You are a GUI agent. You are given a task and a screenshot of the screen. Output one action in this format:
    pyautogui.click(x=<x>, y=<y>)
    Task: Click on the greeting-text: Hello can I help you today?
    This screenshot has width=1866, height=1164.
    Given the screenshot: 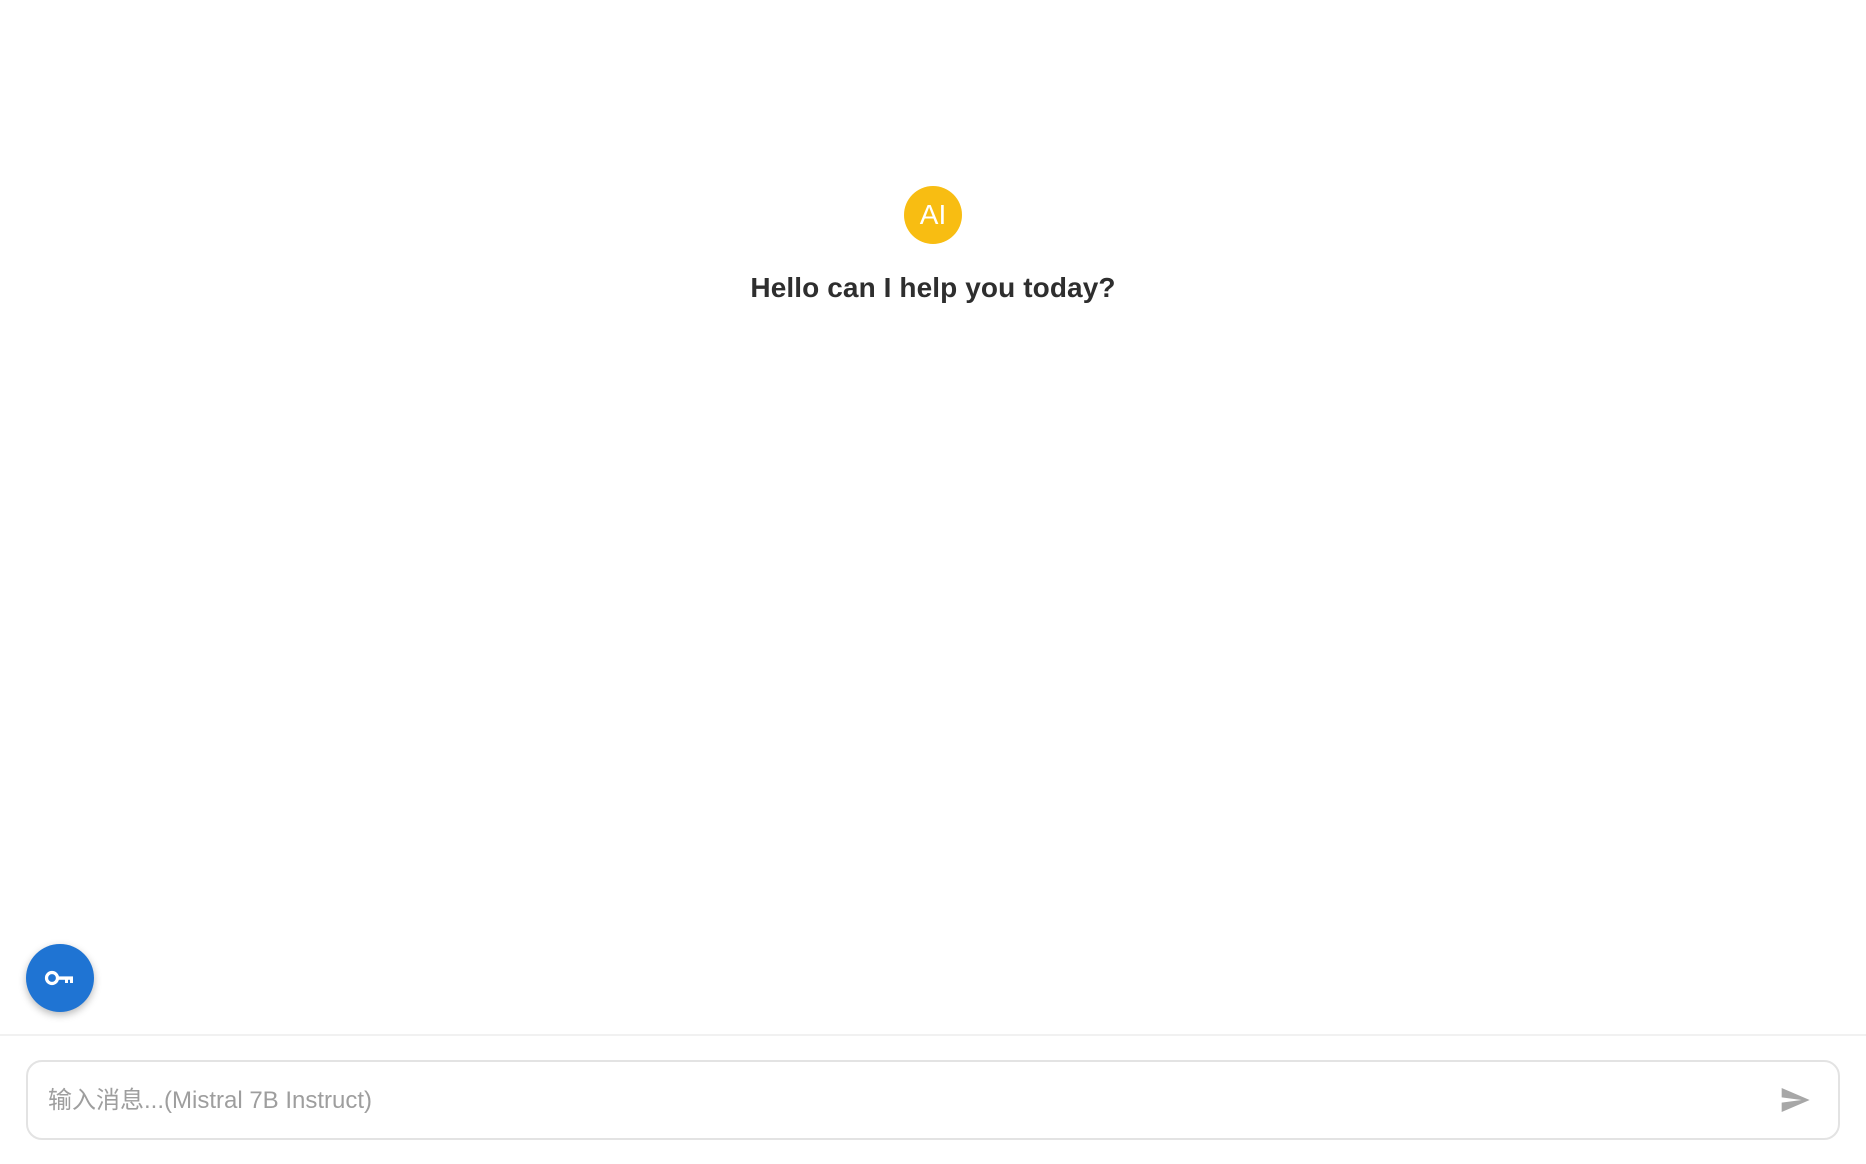 What is the action you would take?
    pyautogui.click(x=933, y=287)
    